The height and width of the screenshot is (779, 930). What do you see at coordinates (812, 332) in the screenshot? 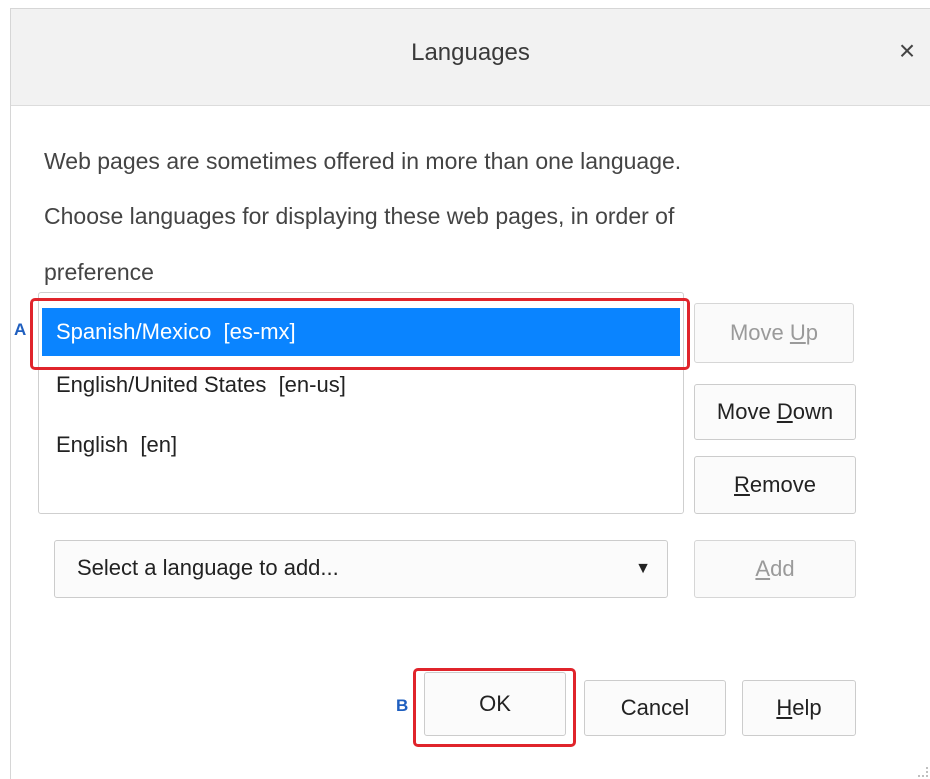
I see `move-up-label-post: p` at bounding box center [812, 332].